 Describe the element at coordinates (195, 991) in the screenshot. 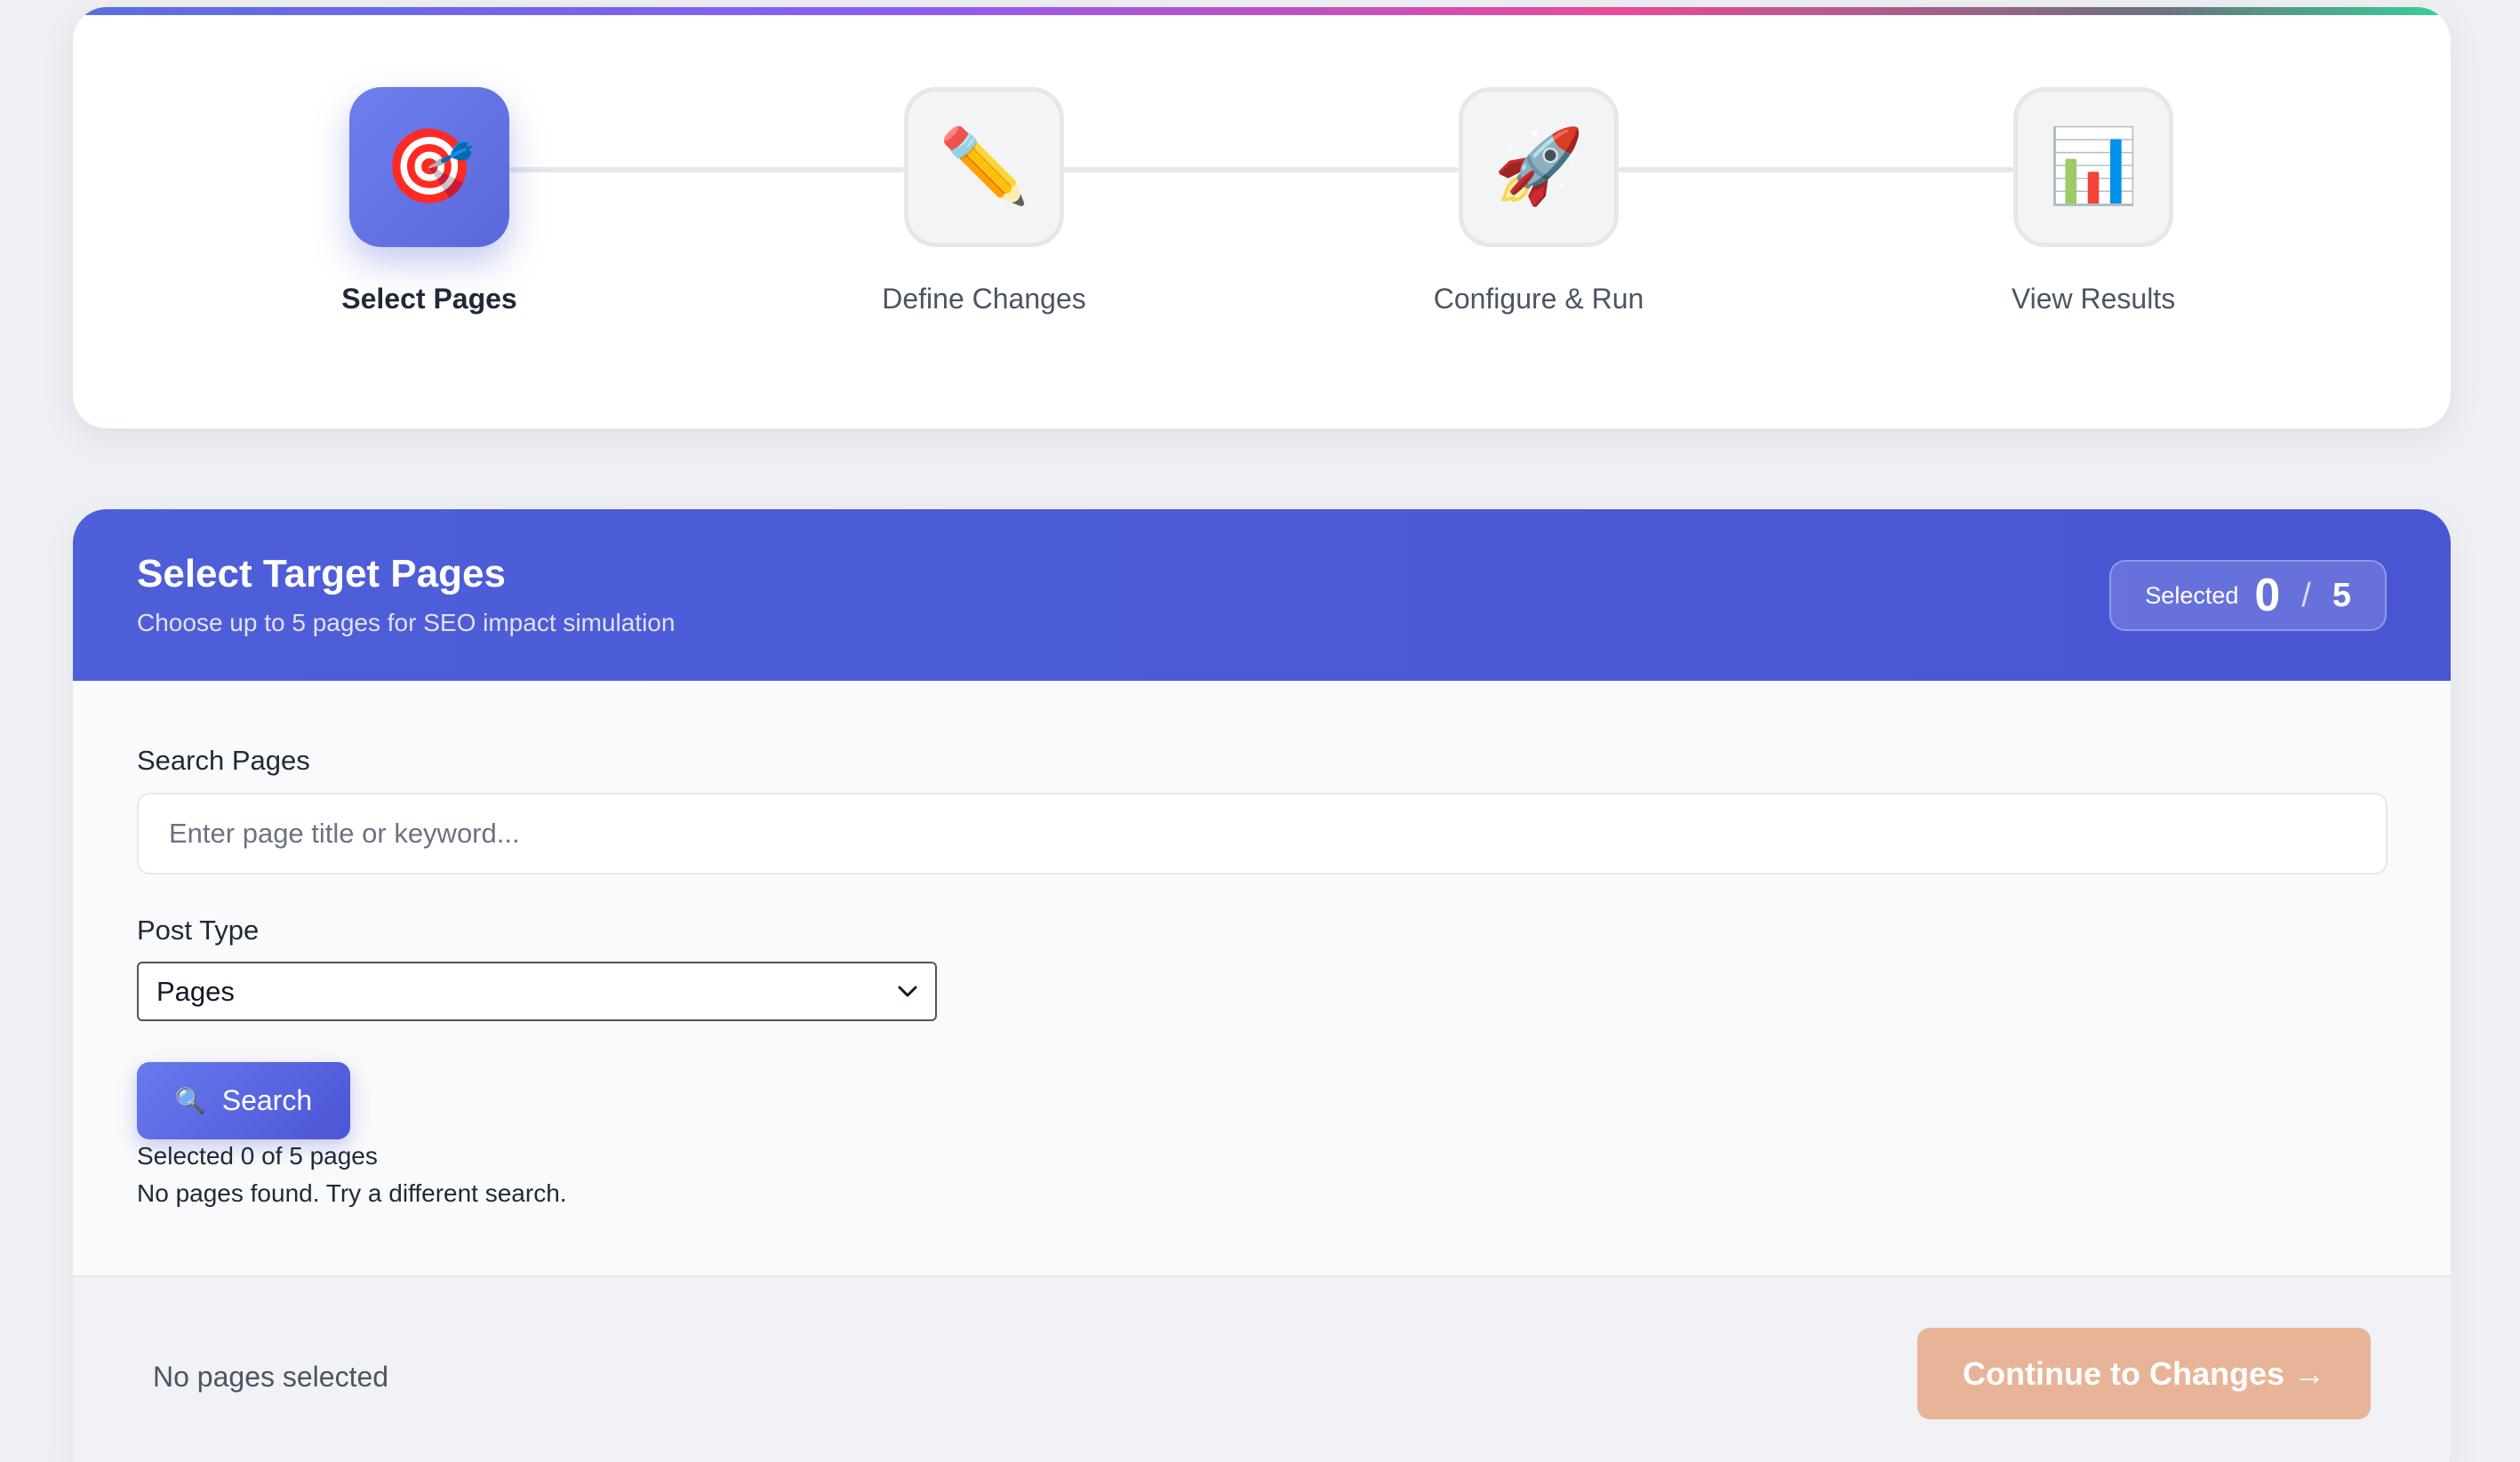

I see `post-type-selected: Pages` at that location.